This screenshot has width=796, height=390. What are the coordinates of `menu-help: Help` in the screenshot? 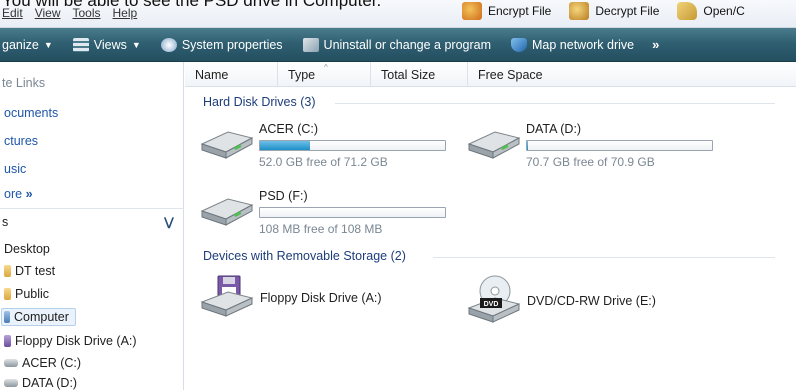 It's located at (125, 13).